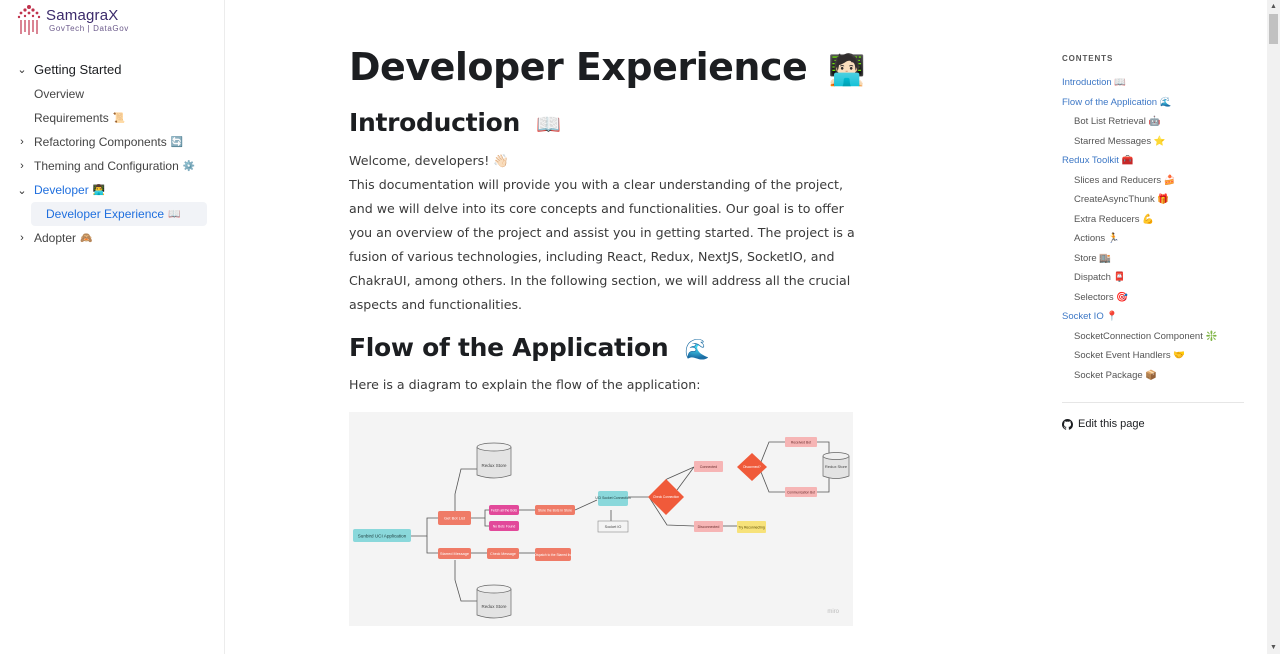 This screenshot has width=1280, height=654. I want to click on toc-heading: CONTENTS, so click(1088, 58).